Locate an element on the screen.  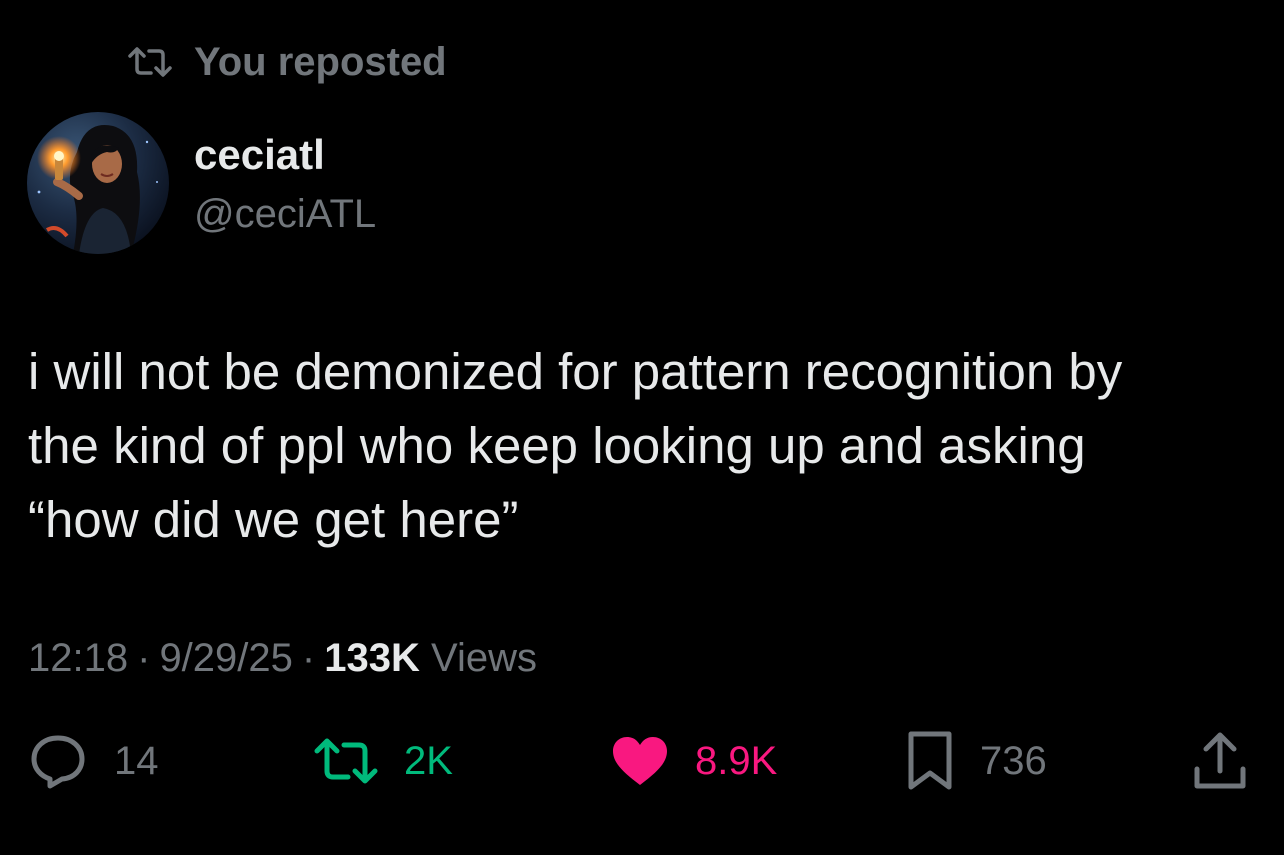
repost-count: 2K is located at coordinates (428, 760).